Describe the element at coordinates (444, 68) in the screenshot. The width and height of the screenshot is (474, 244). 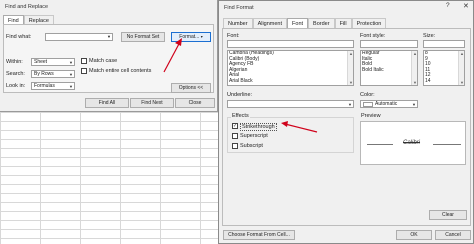
I see `size-list: 8 9 10 11 12 14 ▲ ▼` at that location.